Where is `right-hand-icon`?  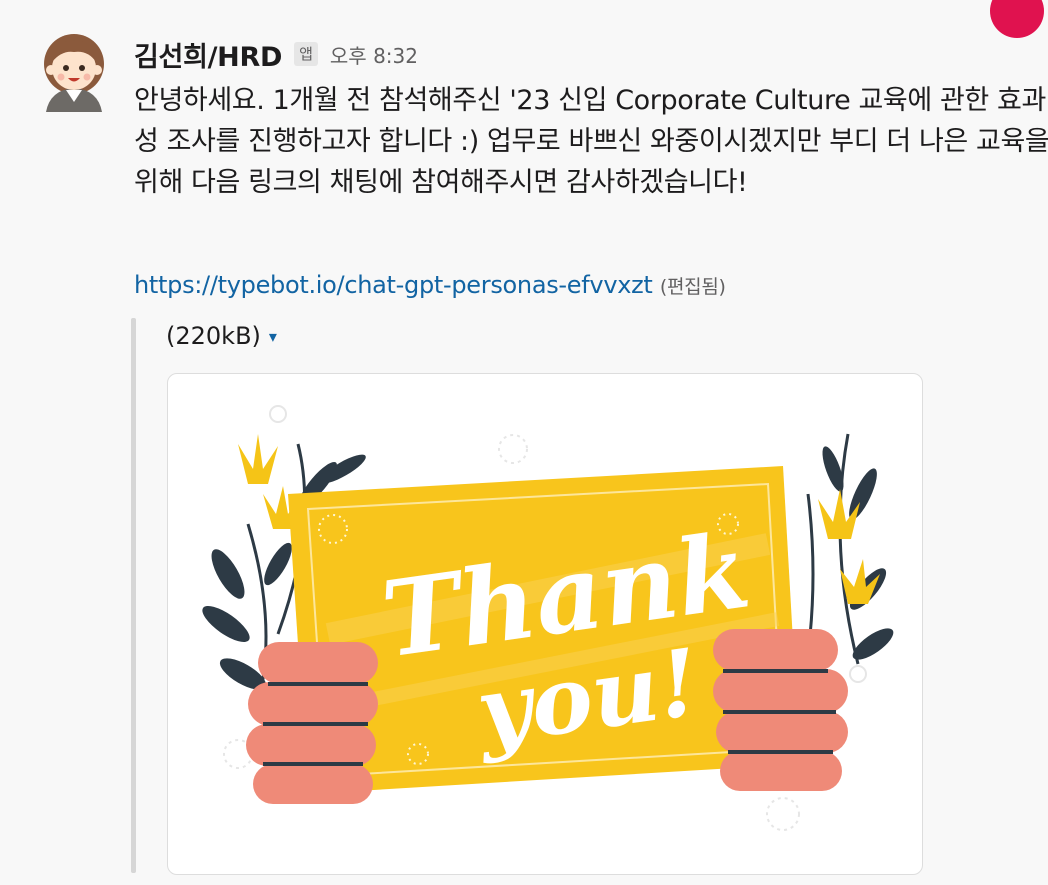
right-hand-icon is located at coordinates (780, 710).